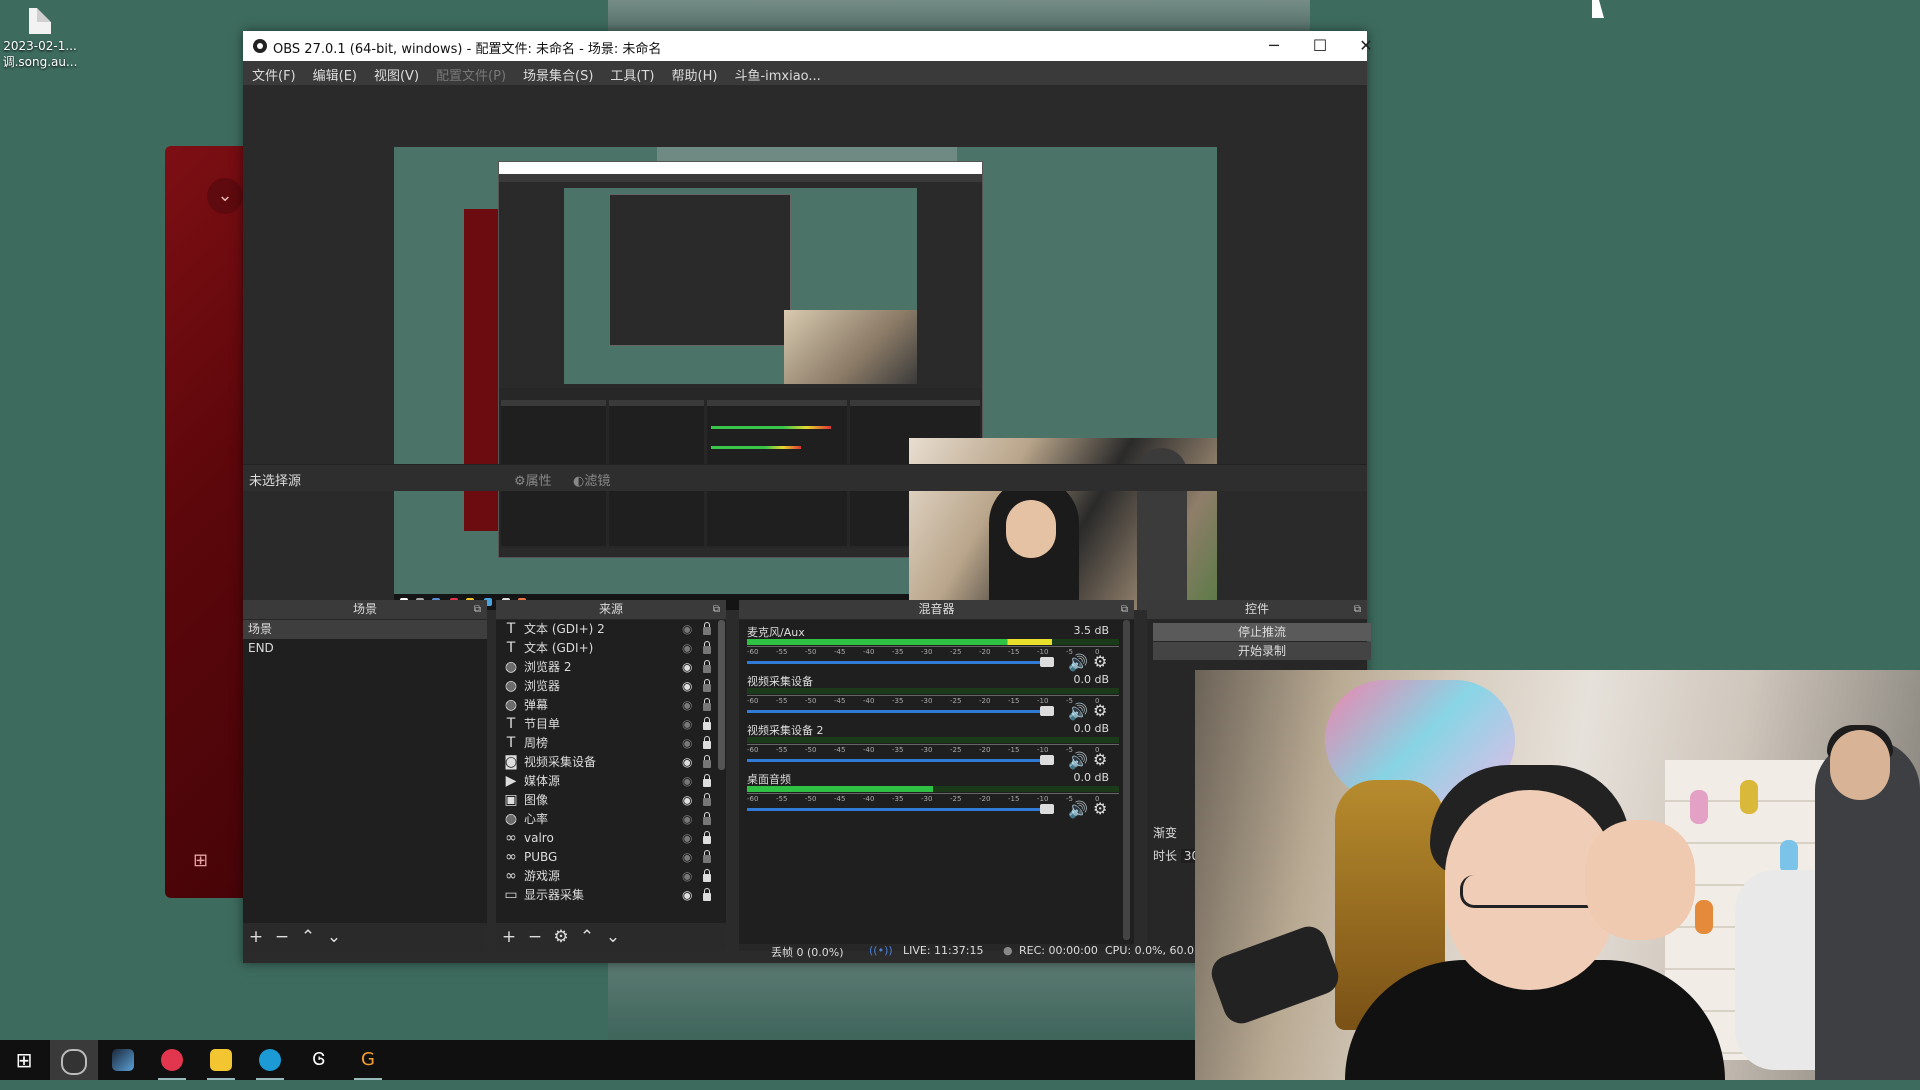  Describe the element at coordinates (74, 1060) in the screenshot. I see `obs-taskbar-icon` at that location.